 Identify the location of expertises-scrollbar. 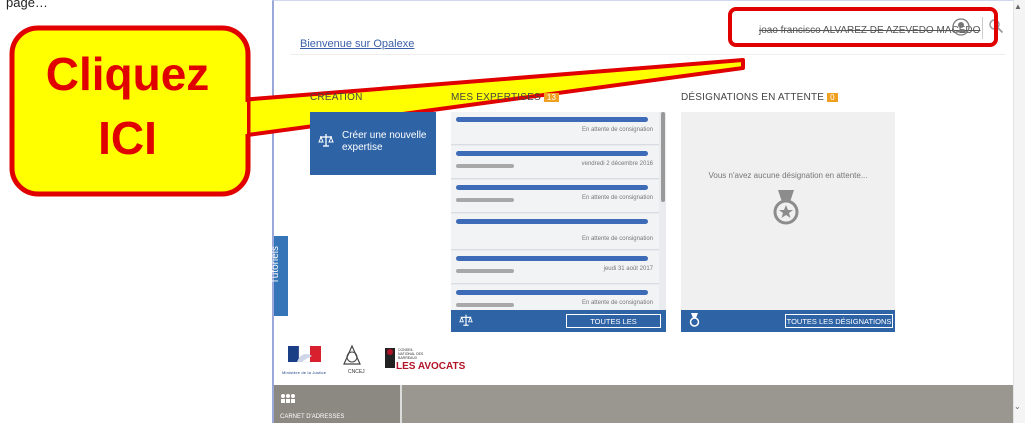
(663, 157).